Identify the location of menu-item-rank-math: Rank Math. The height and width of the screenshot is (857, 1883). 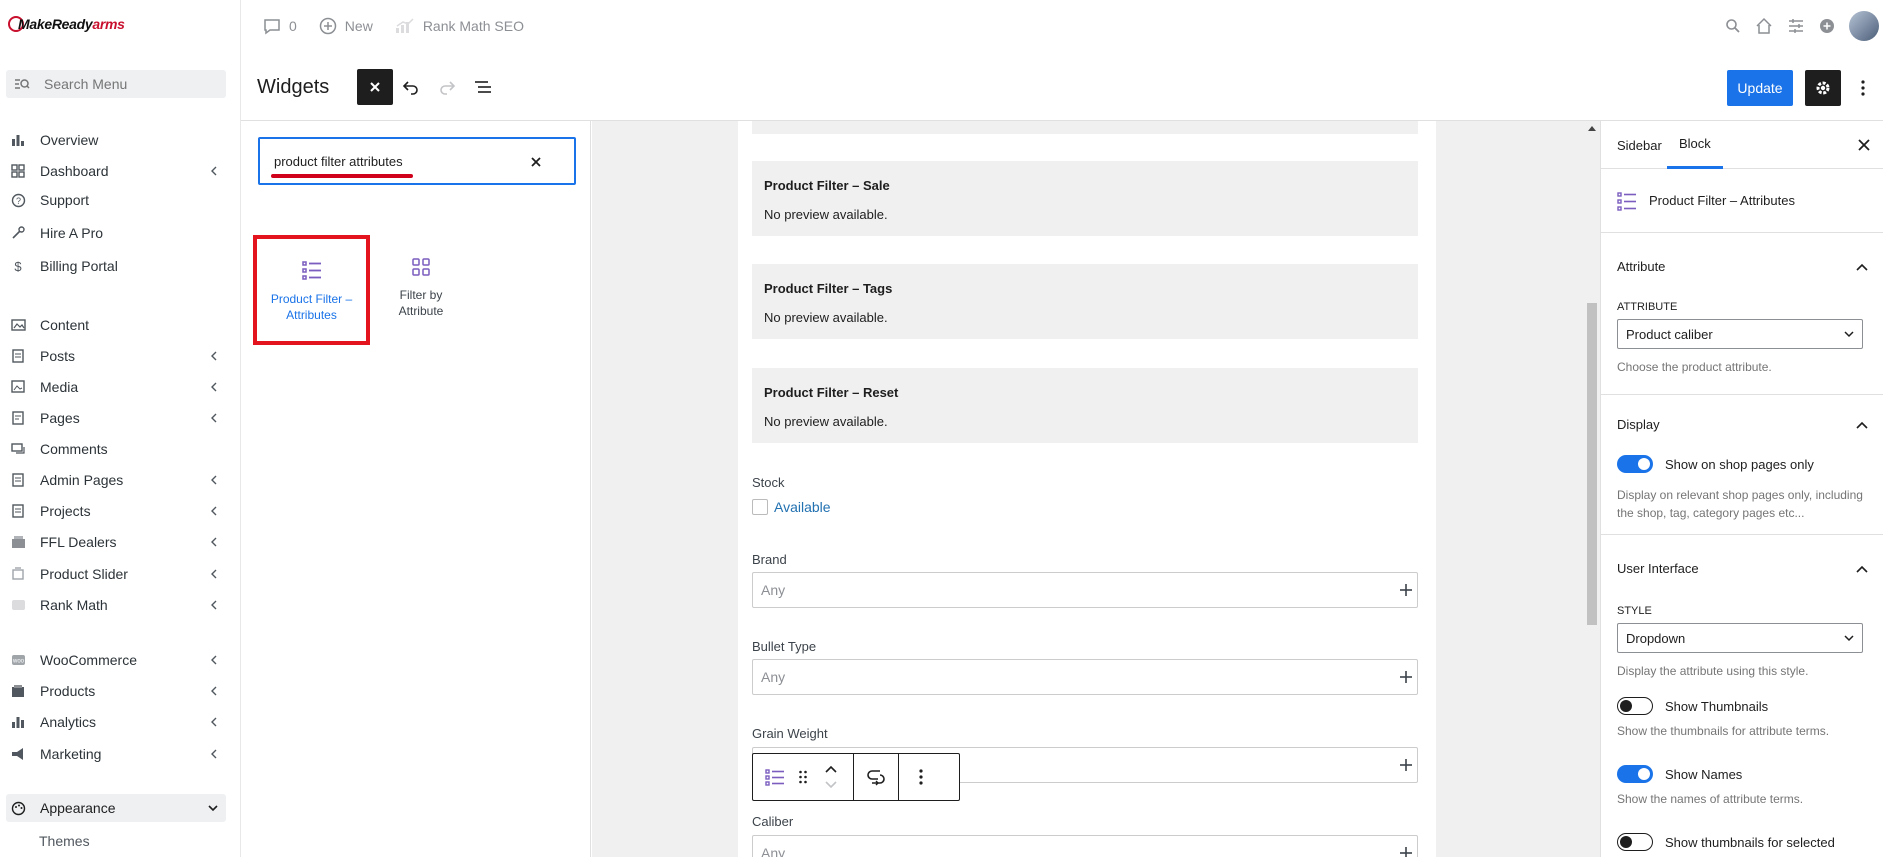
(116, 605).